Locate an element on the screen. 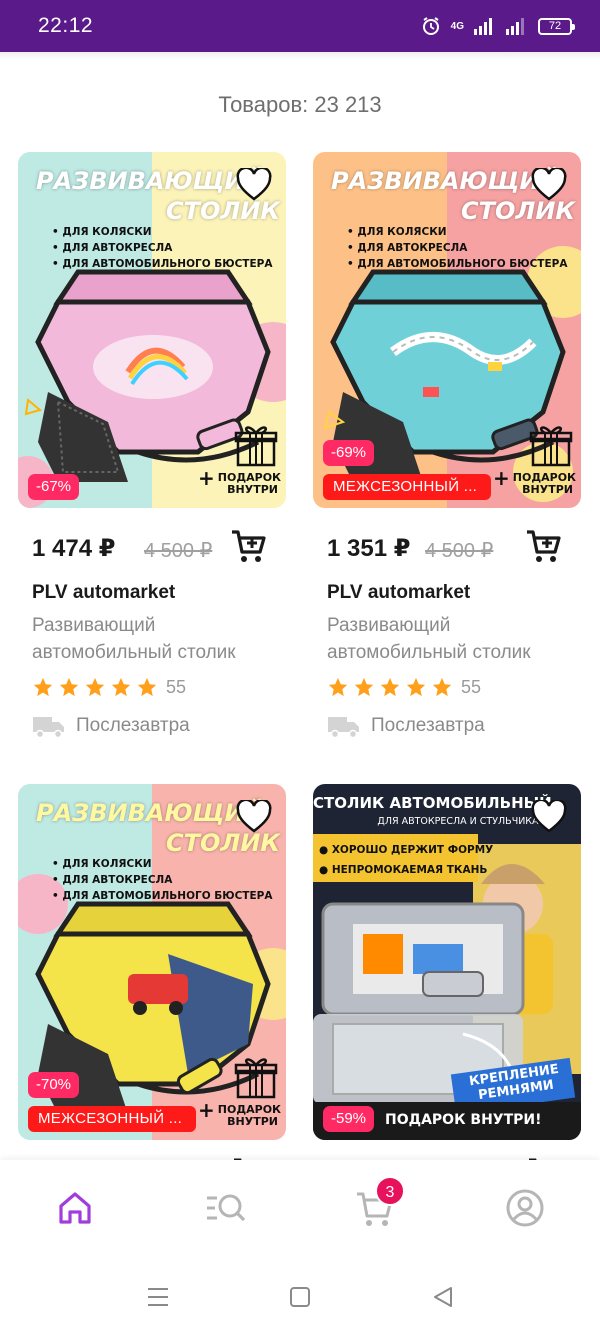 This screenshot has width=600, height=1332. square-icon is located at coordinates (300, 1297).